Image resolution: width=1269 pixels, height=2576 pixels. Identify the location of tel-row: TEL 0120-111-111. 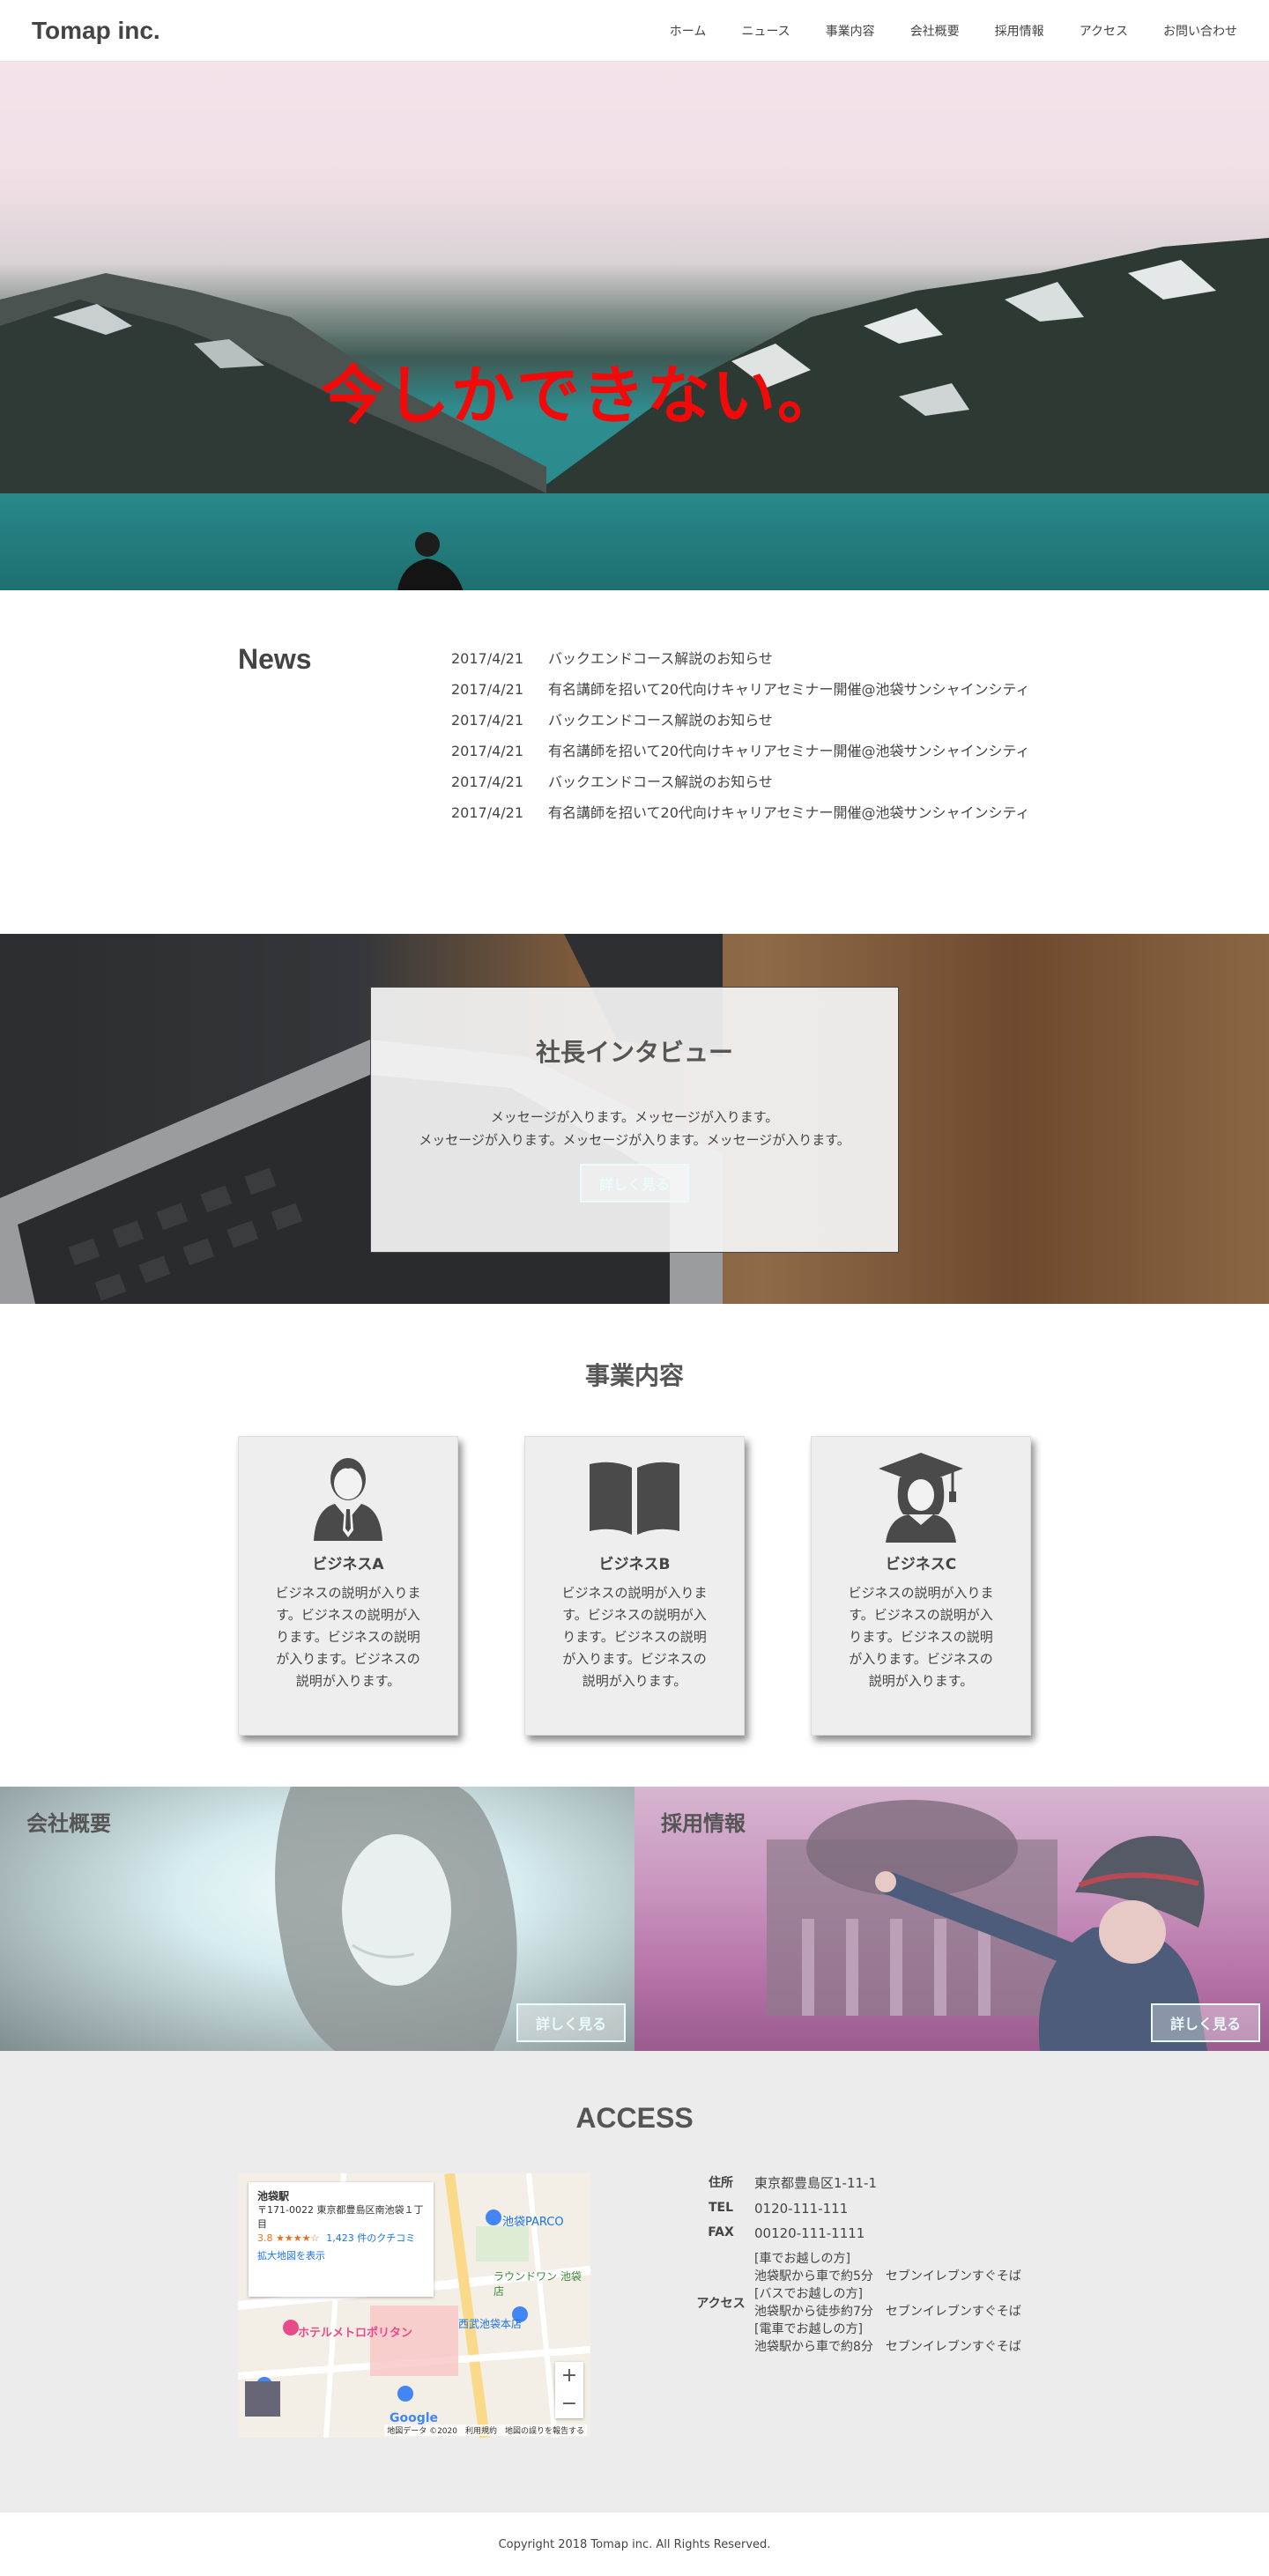
(858, 2209).